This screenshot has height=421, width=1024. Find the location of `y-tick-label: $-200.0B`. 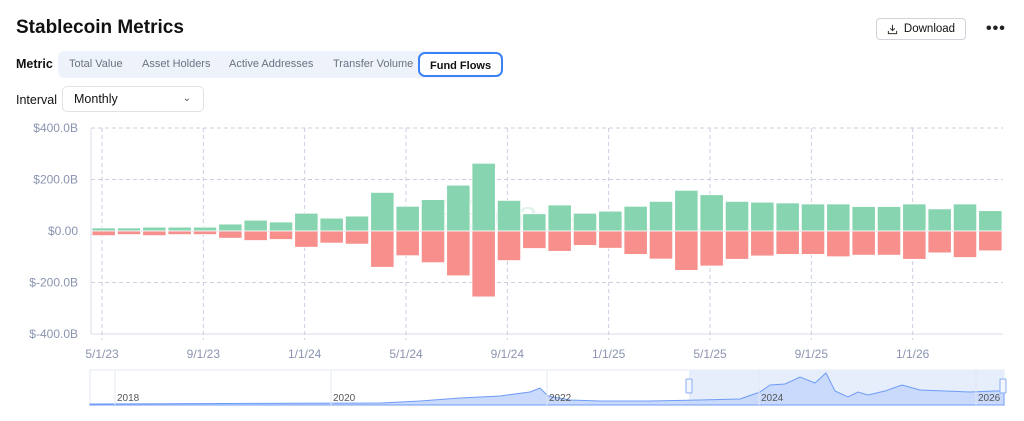

y-tick-label: $-200.0B is located at coordinates (53, 283).